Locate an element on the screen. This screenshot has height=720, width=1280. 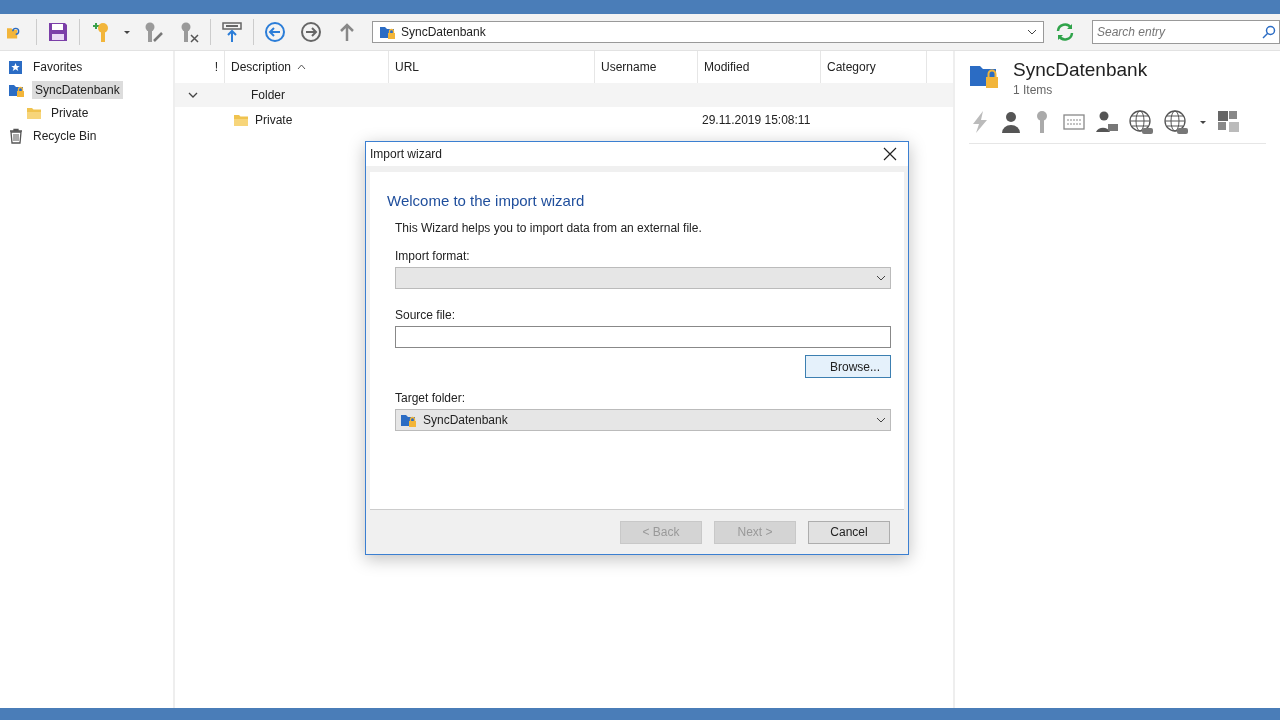
field-label: Source file: is located at coordinates (426, 315).